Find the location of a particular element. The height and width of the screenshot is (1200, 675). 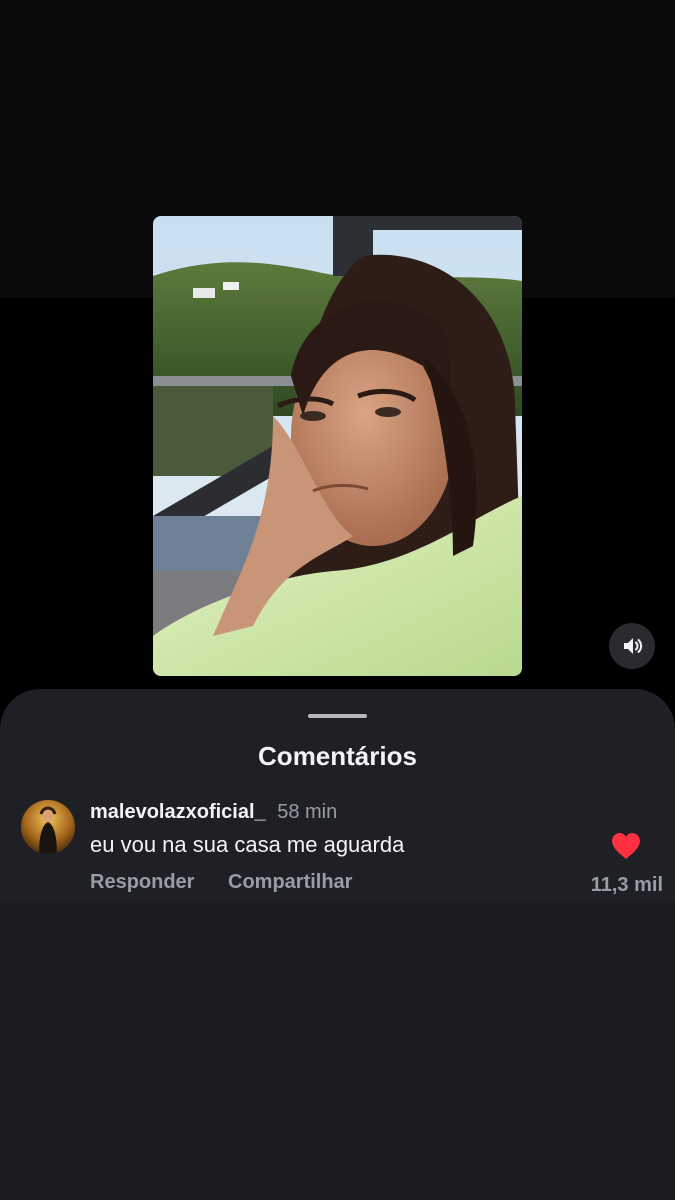

comment-text: eu vou na sua casa me aguarda is located at coordinates (247, 844).